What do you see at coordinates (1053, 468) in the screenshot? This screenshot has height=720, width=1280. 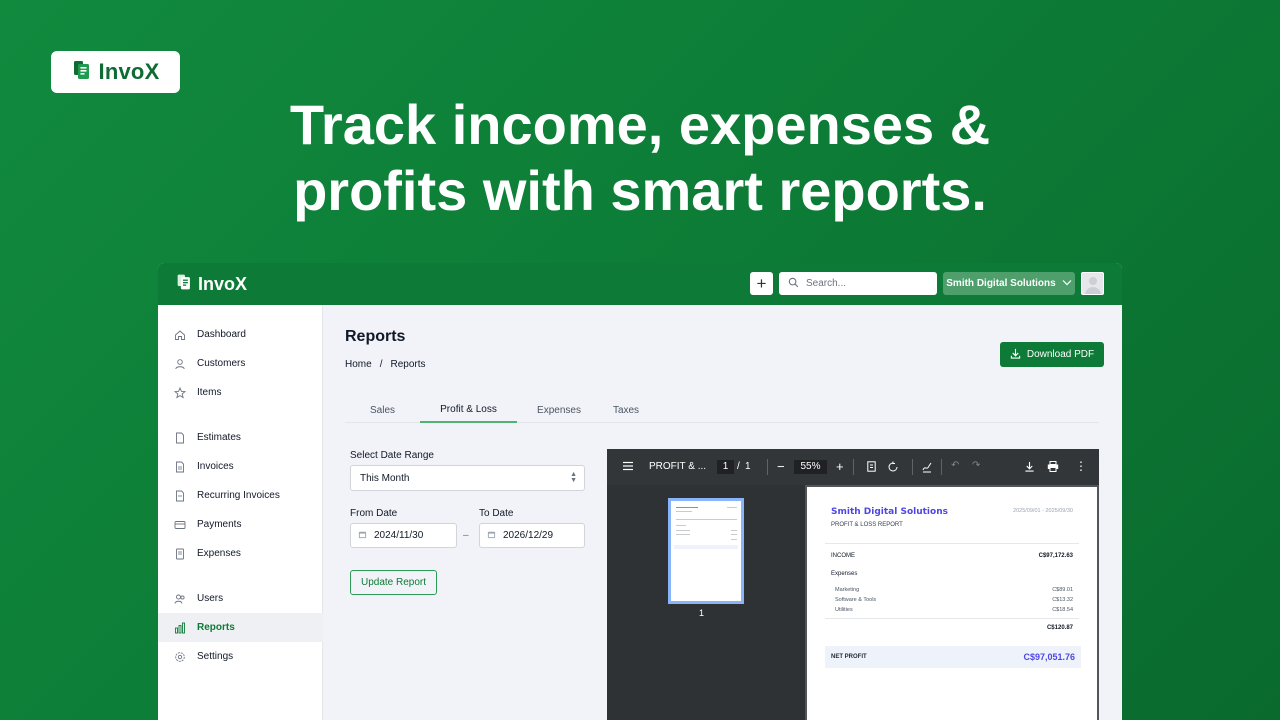 I see `print-icon` at bounding box center [1053, 468].